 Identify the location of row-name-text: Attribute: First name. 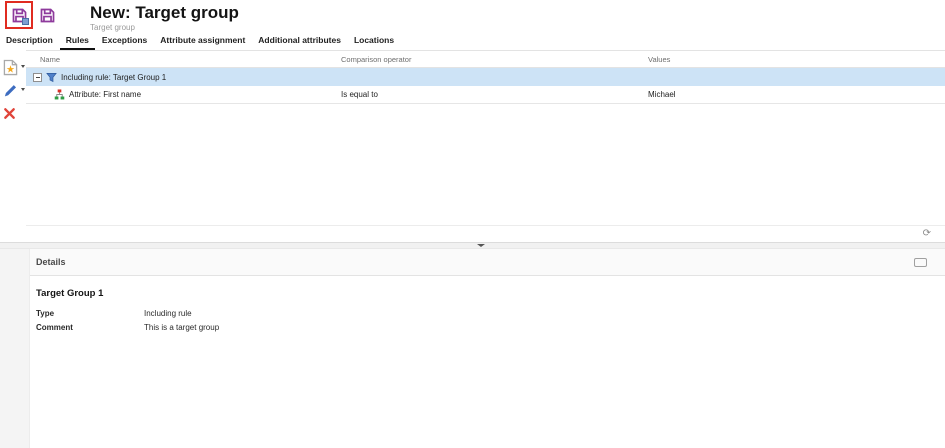
(105, 94).